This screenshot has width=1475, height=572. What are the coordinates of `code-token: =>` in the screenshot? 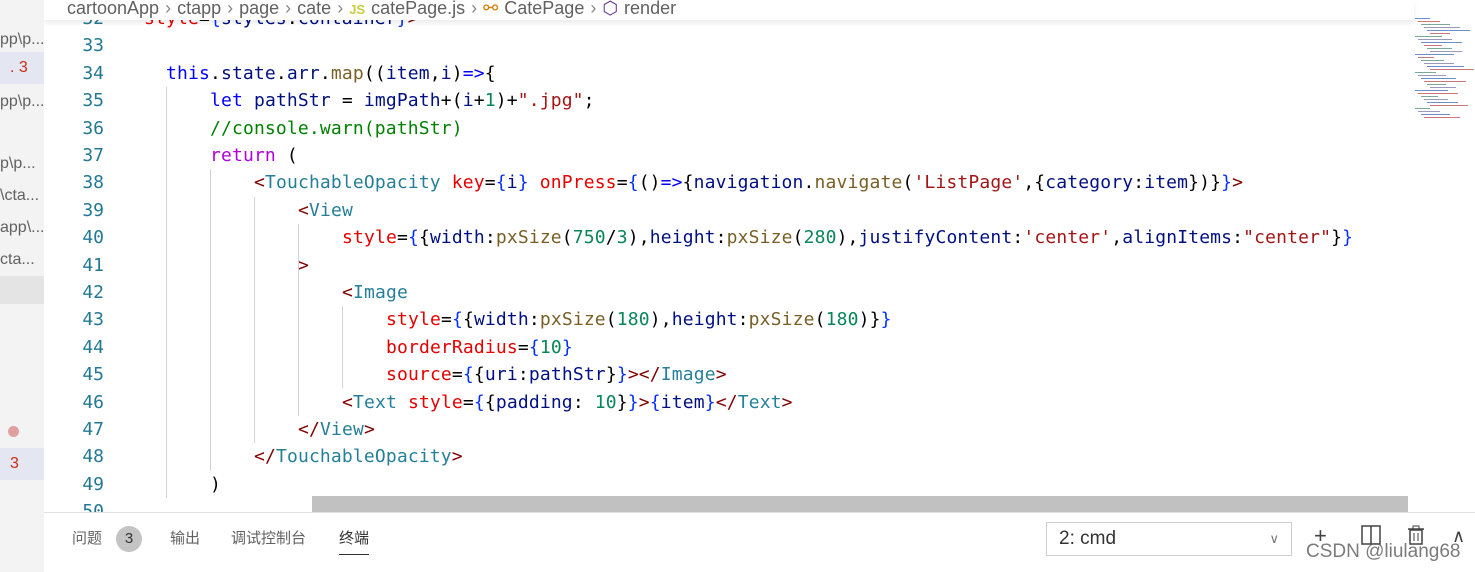 It's located at (473, 73).